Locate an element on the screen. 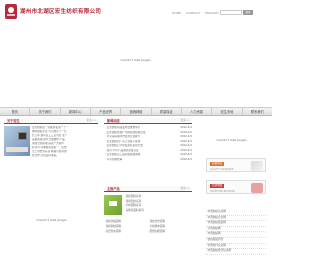 The height and width of the screenshot is (264, 320). products-title: 主推产品 is located at coordinates (113, 189).